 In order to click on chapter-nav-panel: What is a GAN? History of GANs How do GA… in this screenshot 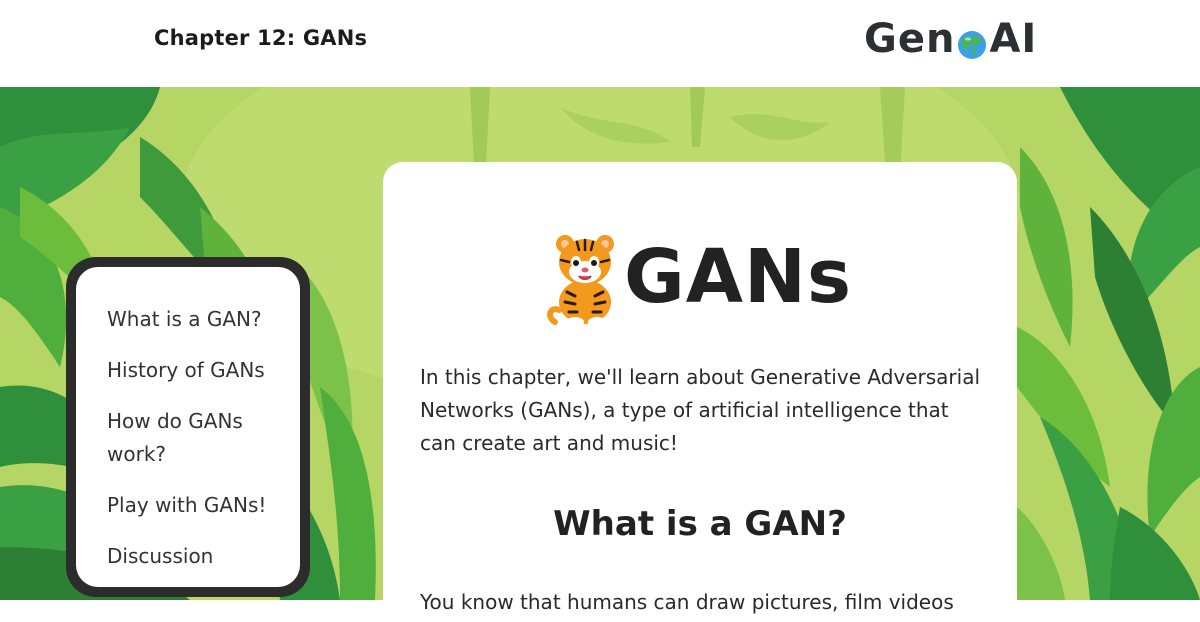, I will do `click(188, 427)`.